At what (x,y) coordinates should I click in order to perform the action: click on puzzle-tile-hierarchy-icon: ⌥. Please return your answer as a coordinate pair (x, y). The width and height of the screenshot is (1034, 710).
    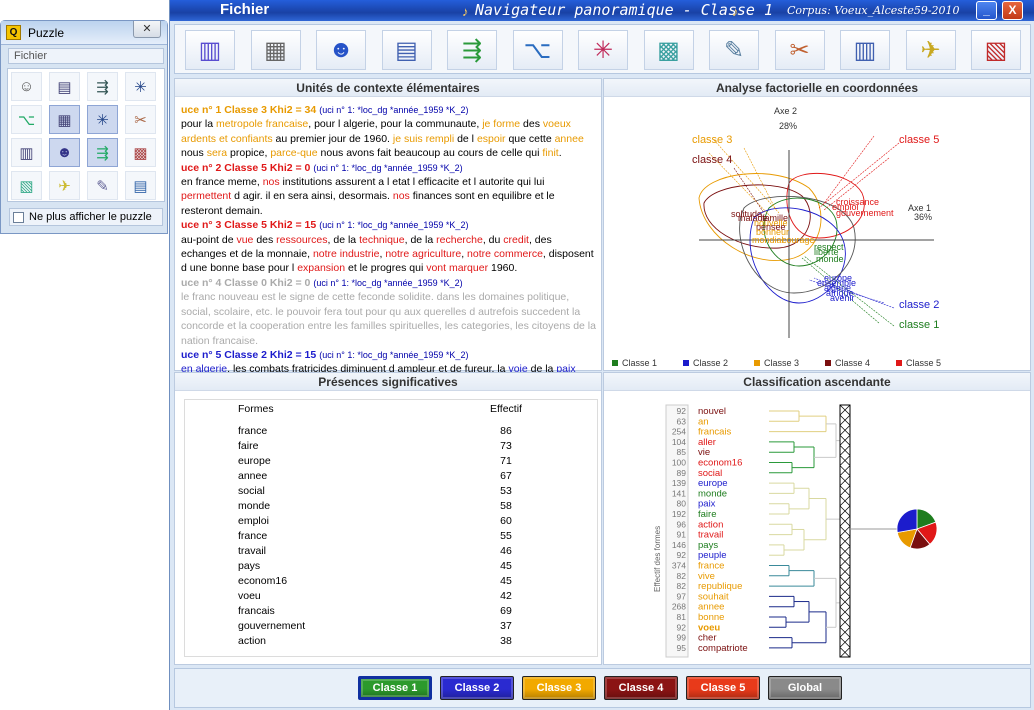
    Looking at the image, I should click on (26, 119).